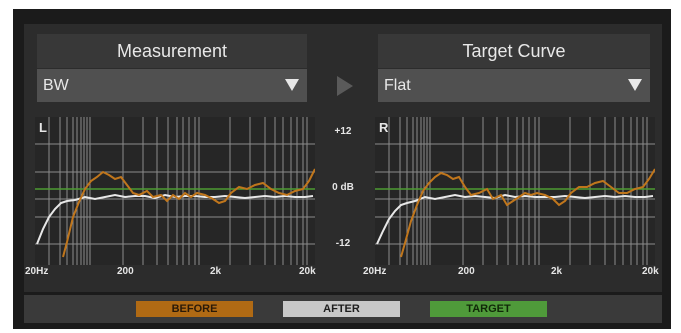 The width and height of the screenshot is (681, 333). I want to click on target-curve-dropdown: Flat, so click(514, 85).